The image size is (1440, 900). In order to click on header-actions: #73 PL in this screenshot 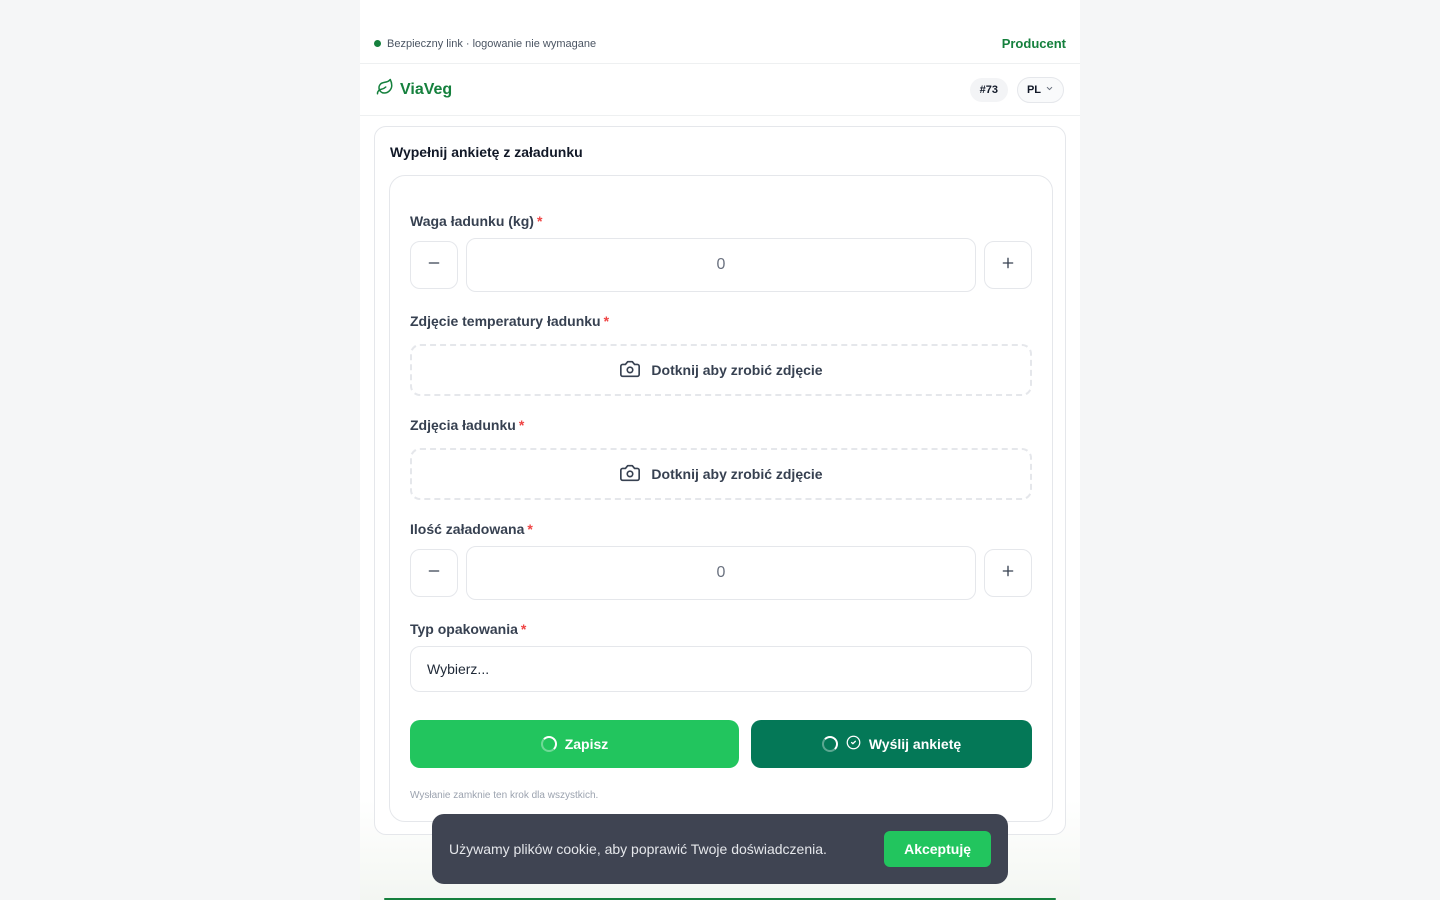, I will do `click(1016, 89)`.